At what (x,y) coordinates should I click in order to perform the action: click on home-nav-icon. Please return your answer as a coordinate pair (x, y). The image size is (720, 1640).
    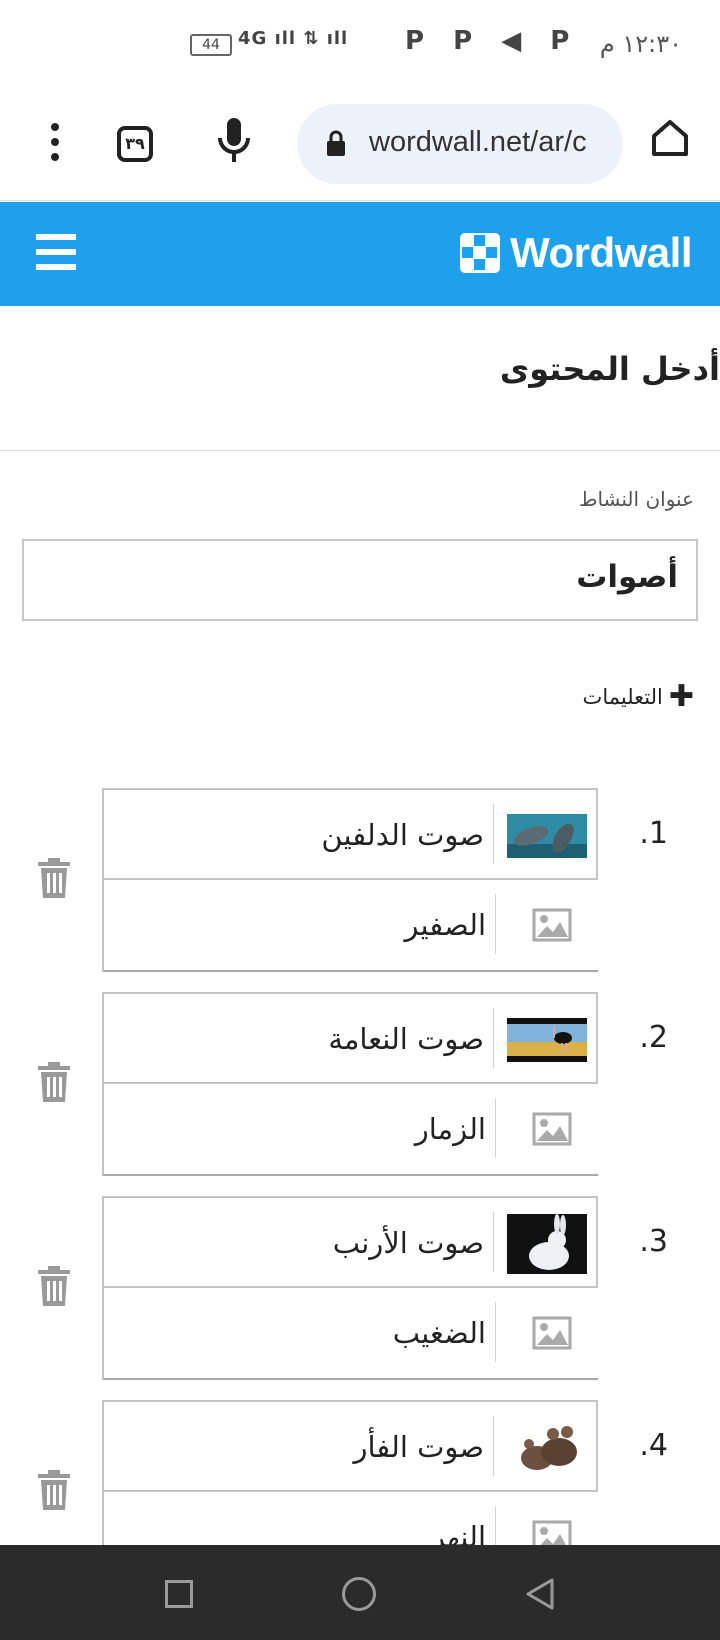
    Looking at the image, I should click on (359, 1594).